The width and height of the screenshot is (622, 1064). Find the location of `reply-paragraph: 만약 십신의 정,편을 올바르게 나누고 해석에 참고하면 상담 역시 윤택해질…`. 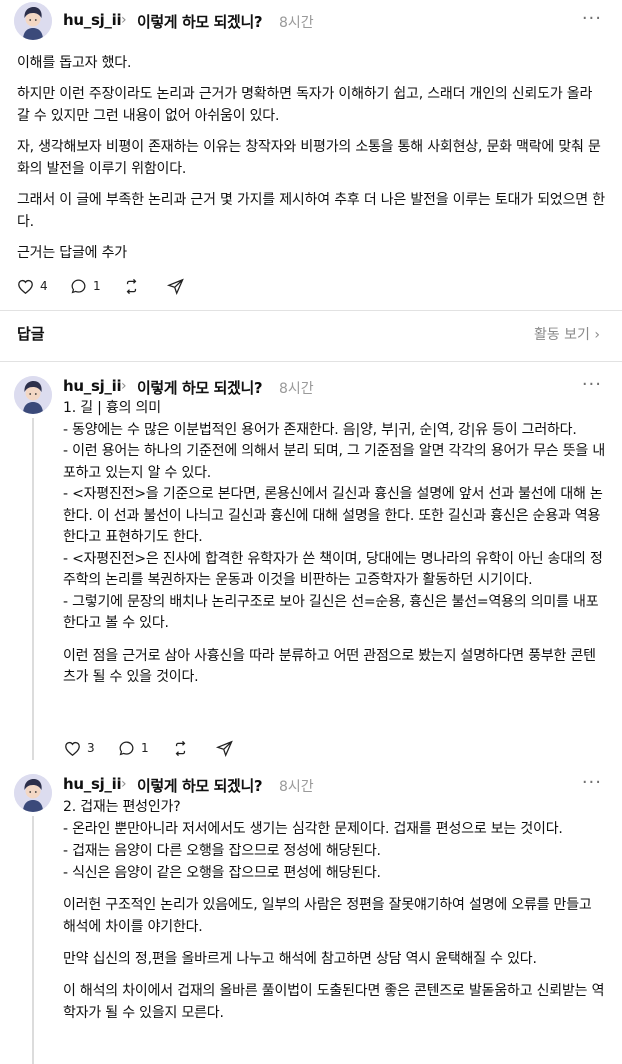

reply-paragraph: 만약 십신의 정,편을 올바르게 나누고 해석에 참고하면 상담 역시 윤택해질… is located at coordinates (300, 959).